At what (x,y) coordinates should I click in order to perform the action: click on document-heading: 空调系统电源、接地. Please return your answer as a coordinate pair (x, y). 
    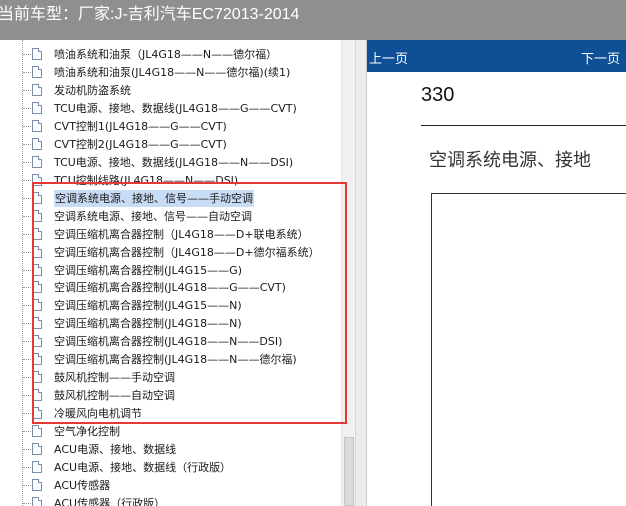
    Looking at the image, I should click on (510, 160).